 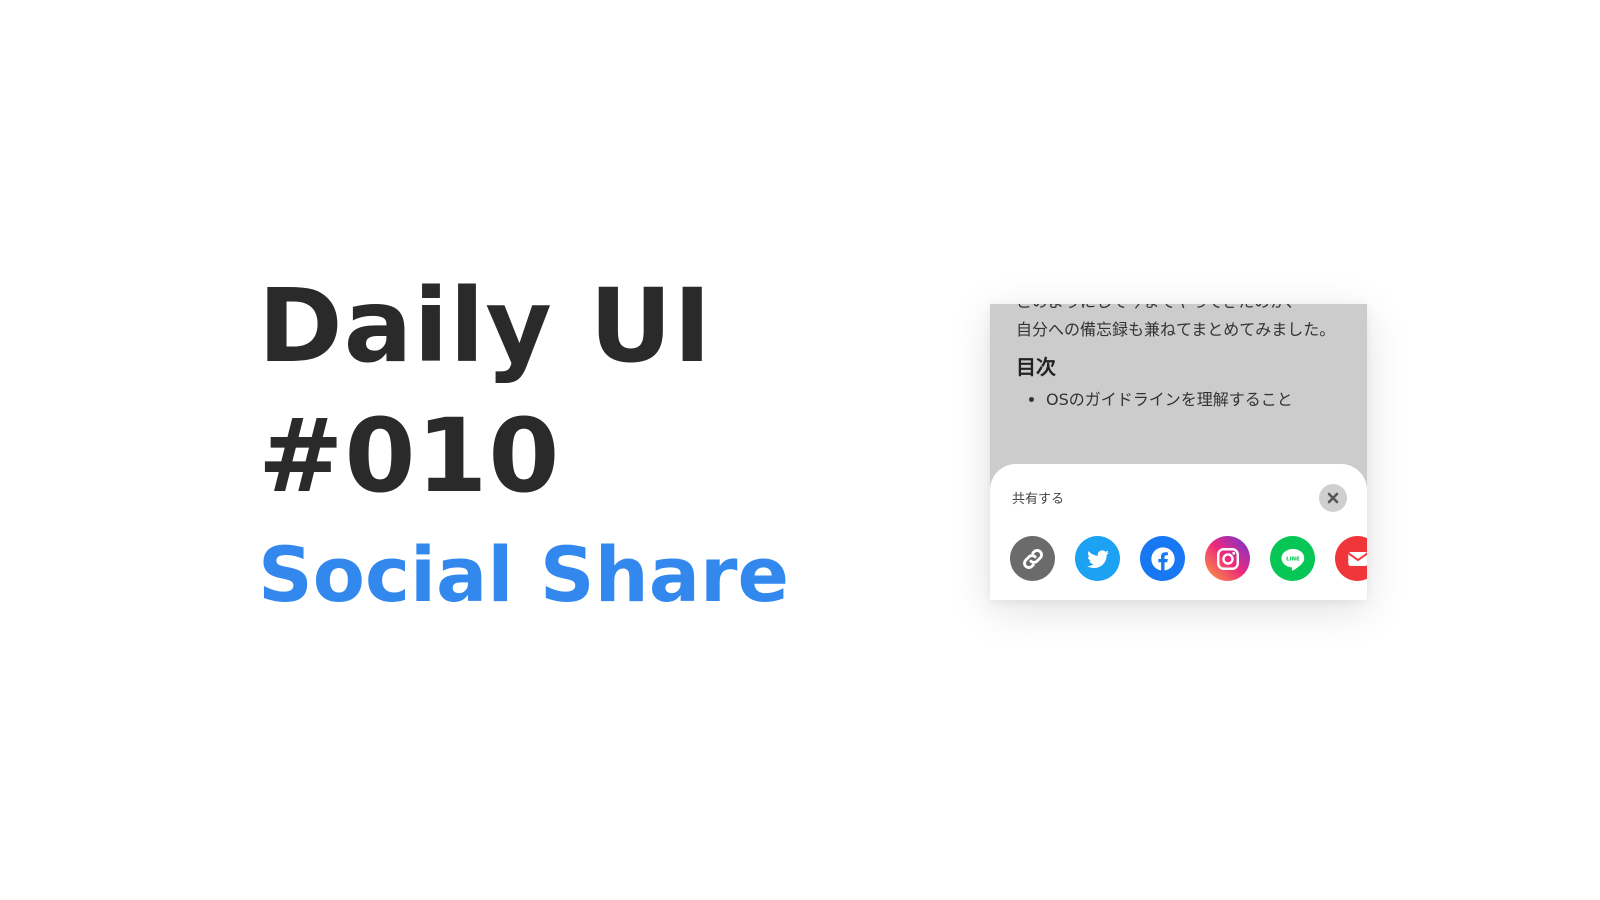 I want to click on facebook-icon, so click(x=1162, y=558).